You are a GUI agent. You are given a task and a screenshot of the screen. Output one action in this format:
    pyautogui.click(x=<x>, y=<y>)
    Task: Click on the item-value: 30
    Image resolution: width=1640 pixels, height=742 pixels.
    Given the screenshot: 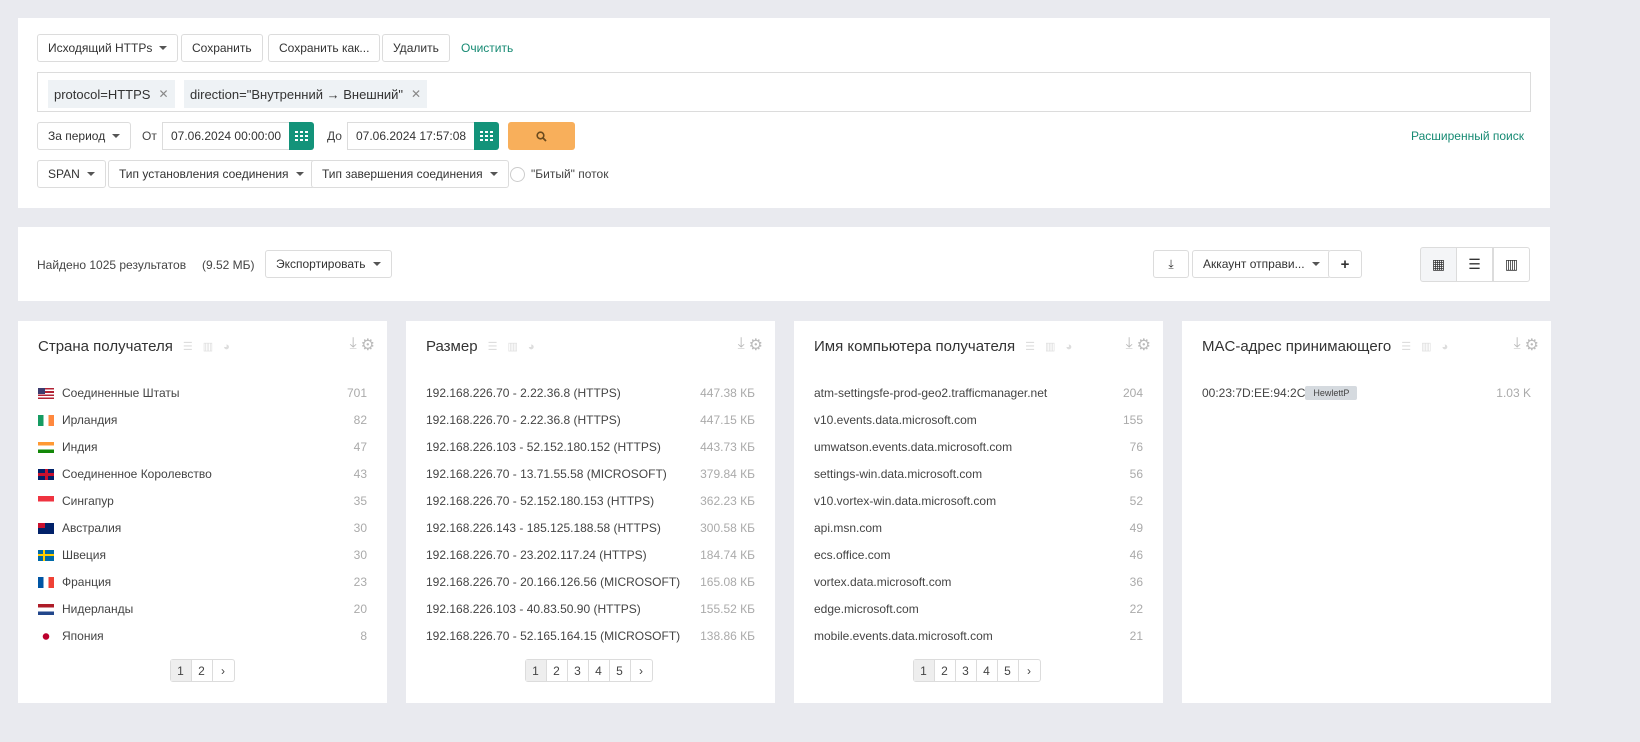 What is the action you would take?
    pyautogui.click(x=360, y=528)
    